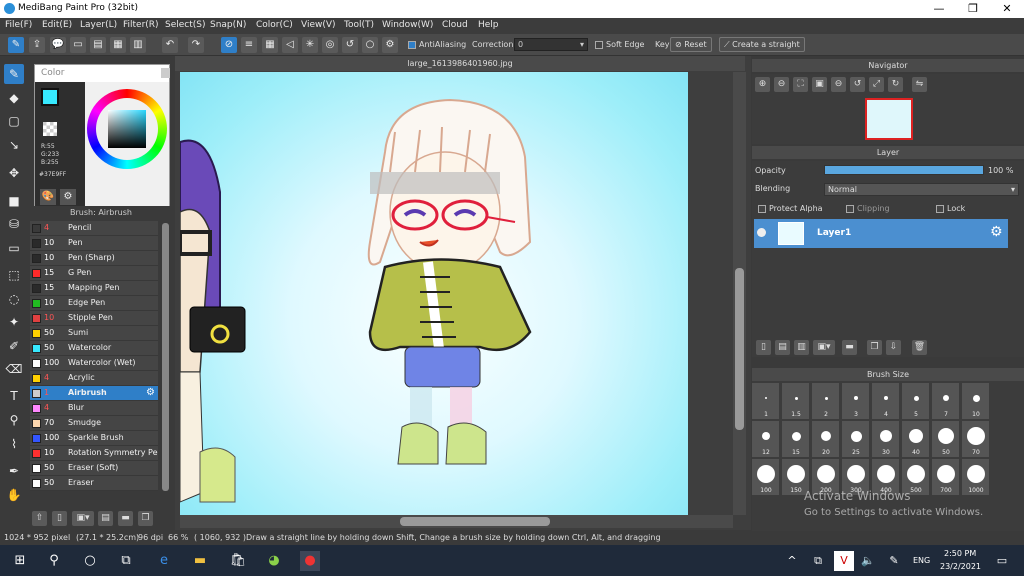 This screenshot has height=576, width=1024. I want to click on brush-size-cell: 7, so click(946, 401).